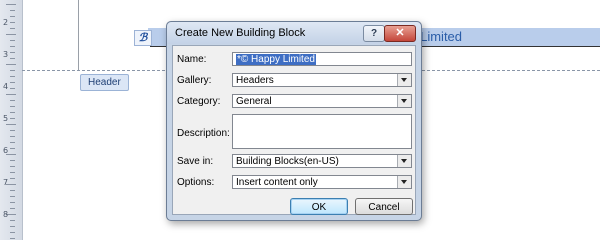 Image resolution: width=600 pixels, height=240 pixels. I want to click on cancel-button: Cancel, so click(384, 206).